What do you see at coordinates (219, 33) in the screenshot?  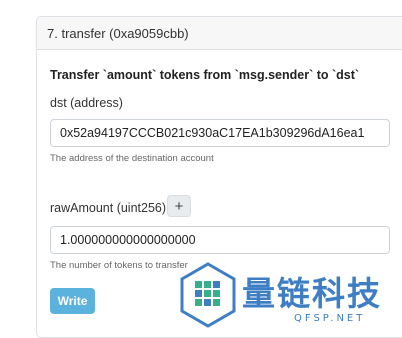 I see `function-header: 7. transfer (0xa9059cbb)` at bounding box center [219, 33].